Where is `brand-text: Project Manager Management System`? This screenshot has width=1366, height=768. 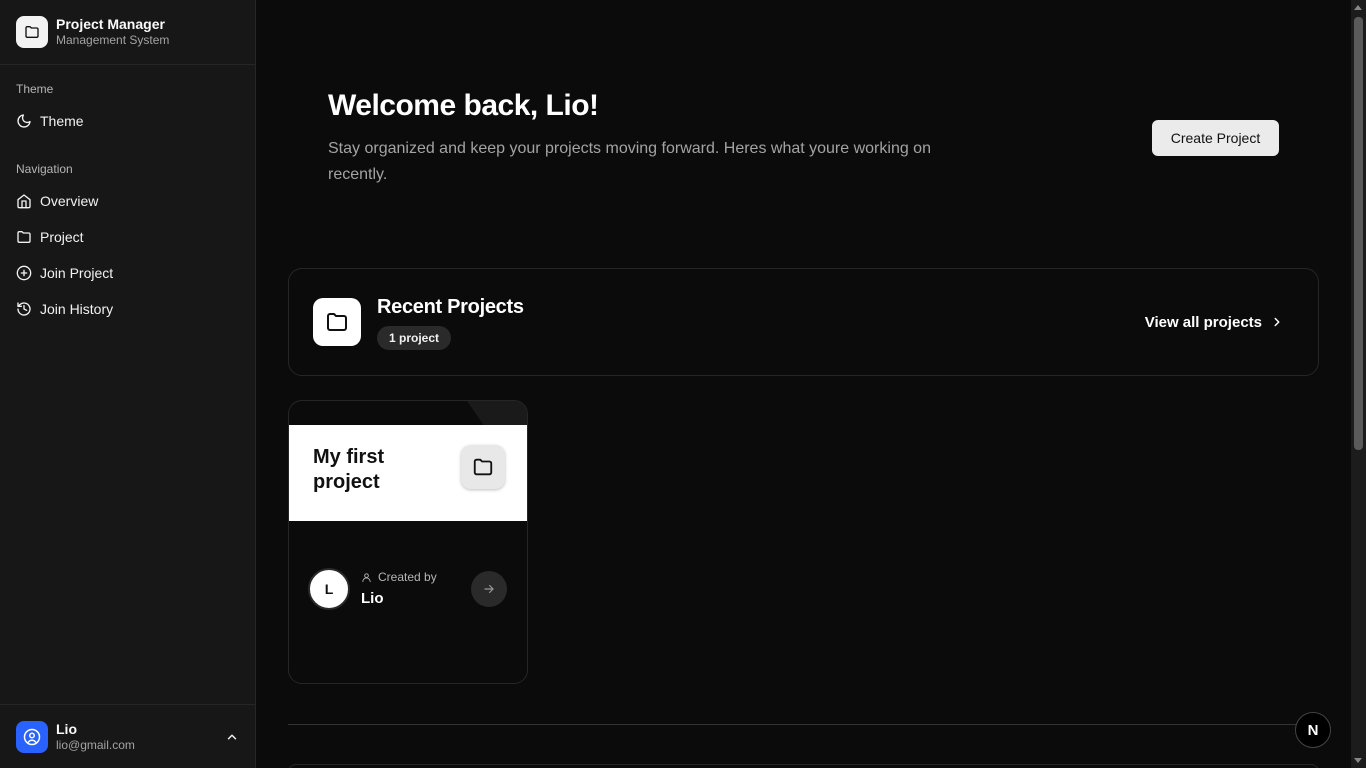
brand-text: Project Manager Management System is located at coordinates (112, 32).